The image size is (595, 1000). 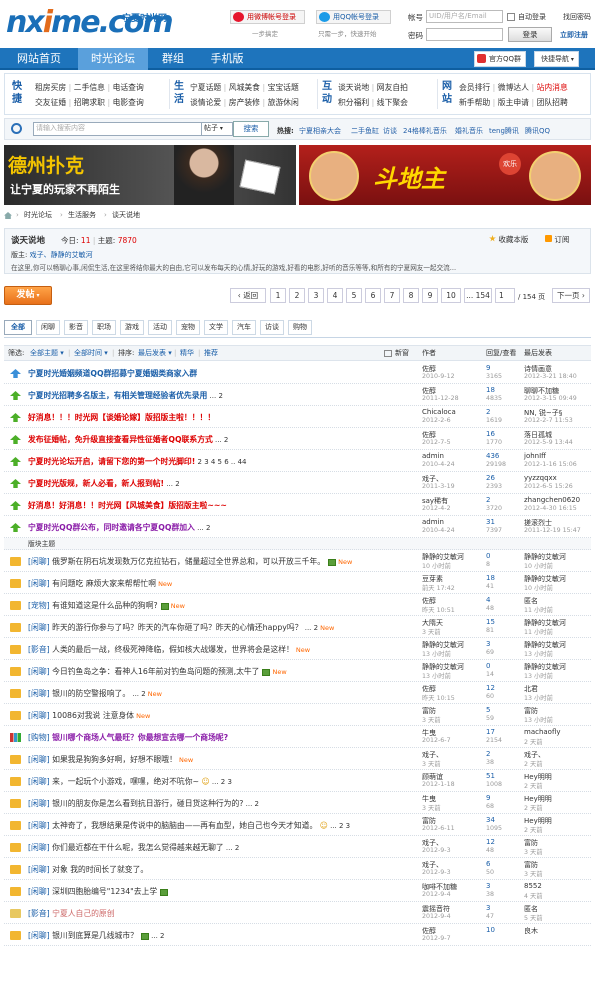 What do you see at coordinates (157, 671) in the screenshot?
I see `thread-title: [闲聊] 今日钓鱼岛之争：看神人16年前对钓鱼岛问题的预测,太牛了 New` at bounding box center [157, 671].